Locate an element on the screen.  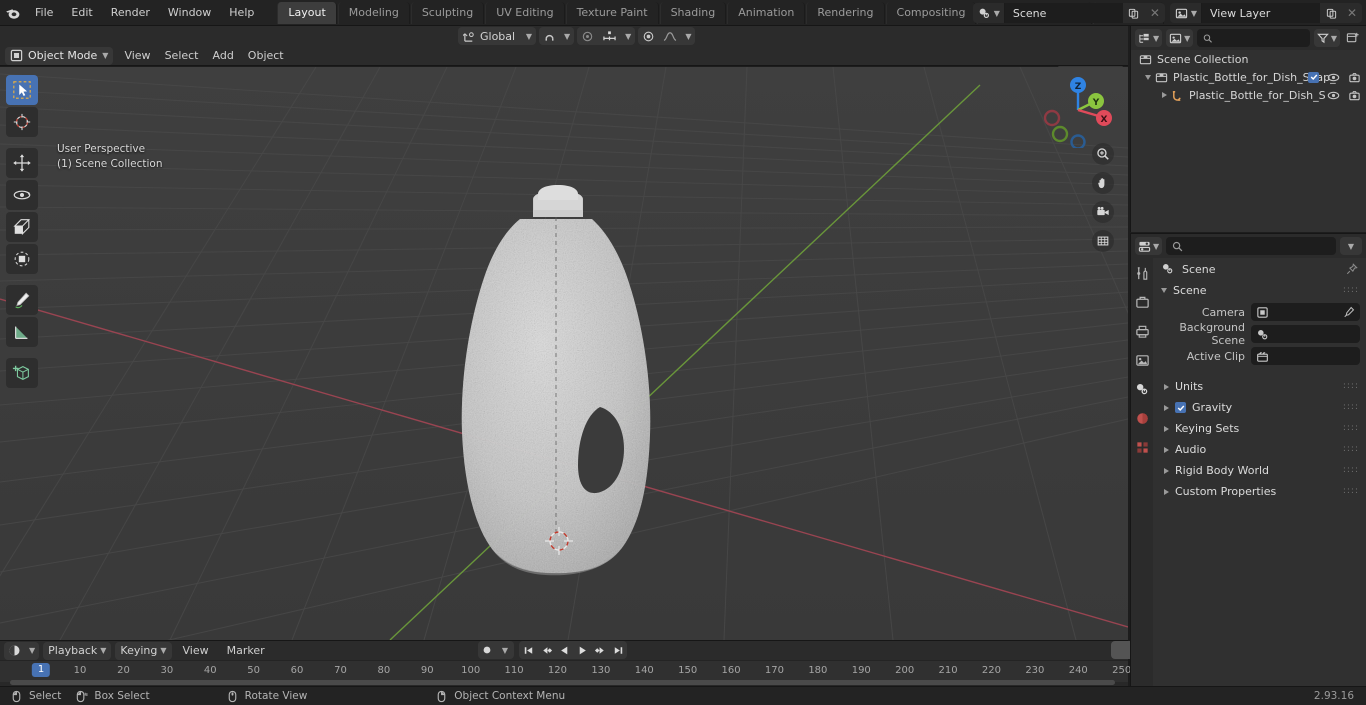
blender-logo-icon is located at coordinates (13, 13).